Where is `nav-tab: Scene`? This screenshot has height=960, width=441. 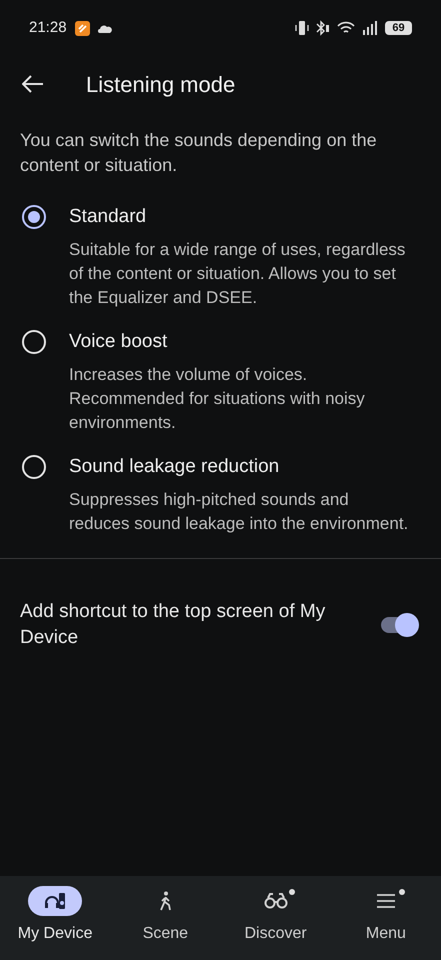
nav-tab: Scene is located at coordinates (165, 923).